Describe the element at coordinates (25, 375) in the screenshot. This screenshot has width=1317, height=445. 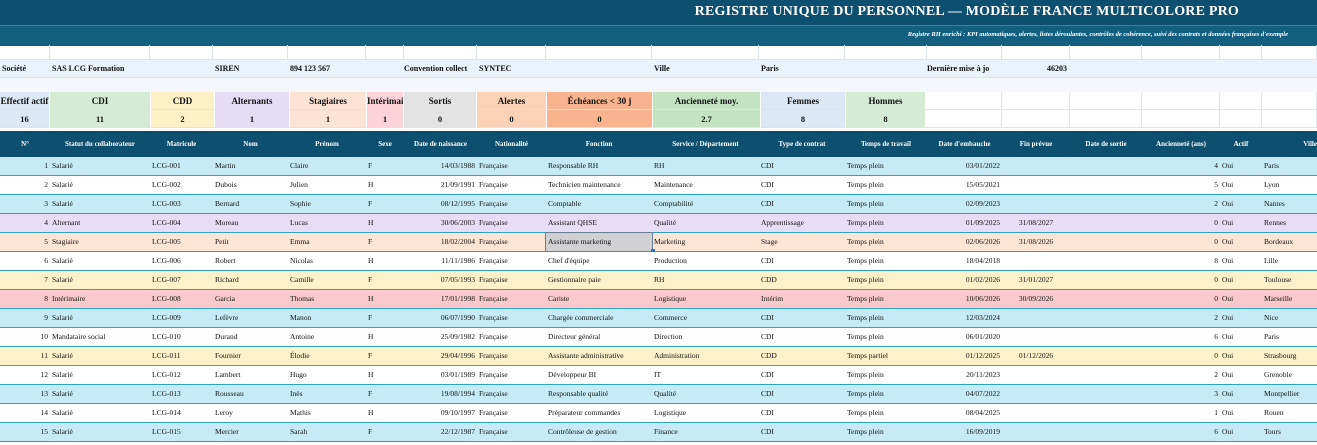
I see `cell-n: 12` at that location.